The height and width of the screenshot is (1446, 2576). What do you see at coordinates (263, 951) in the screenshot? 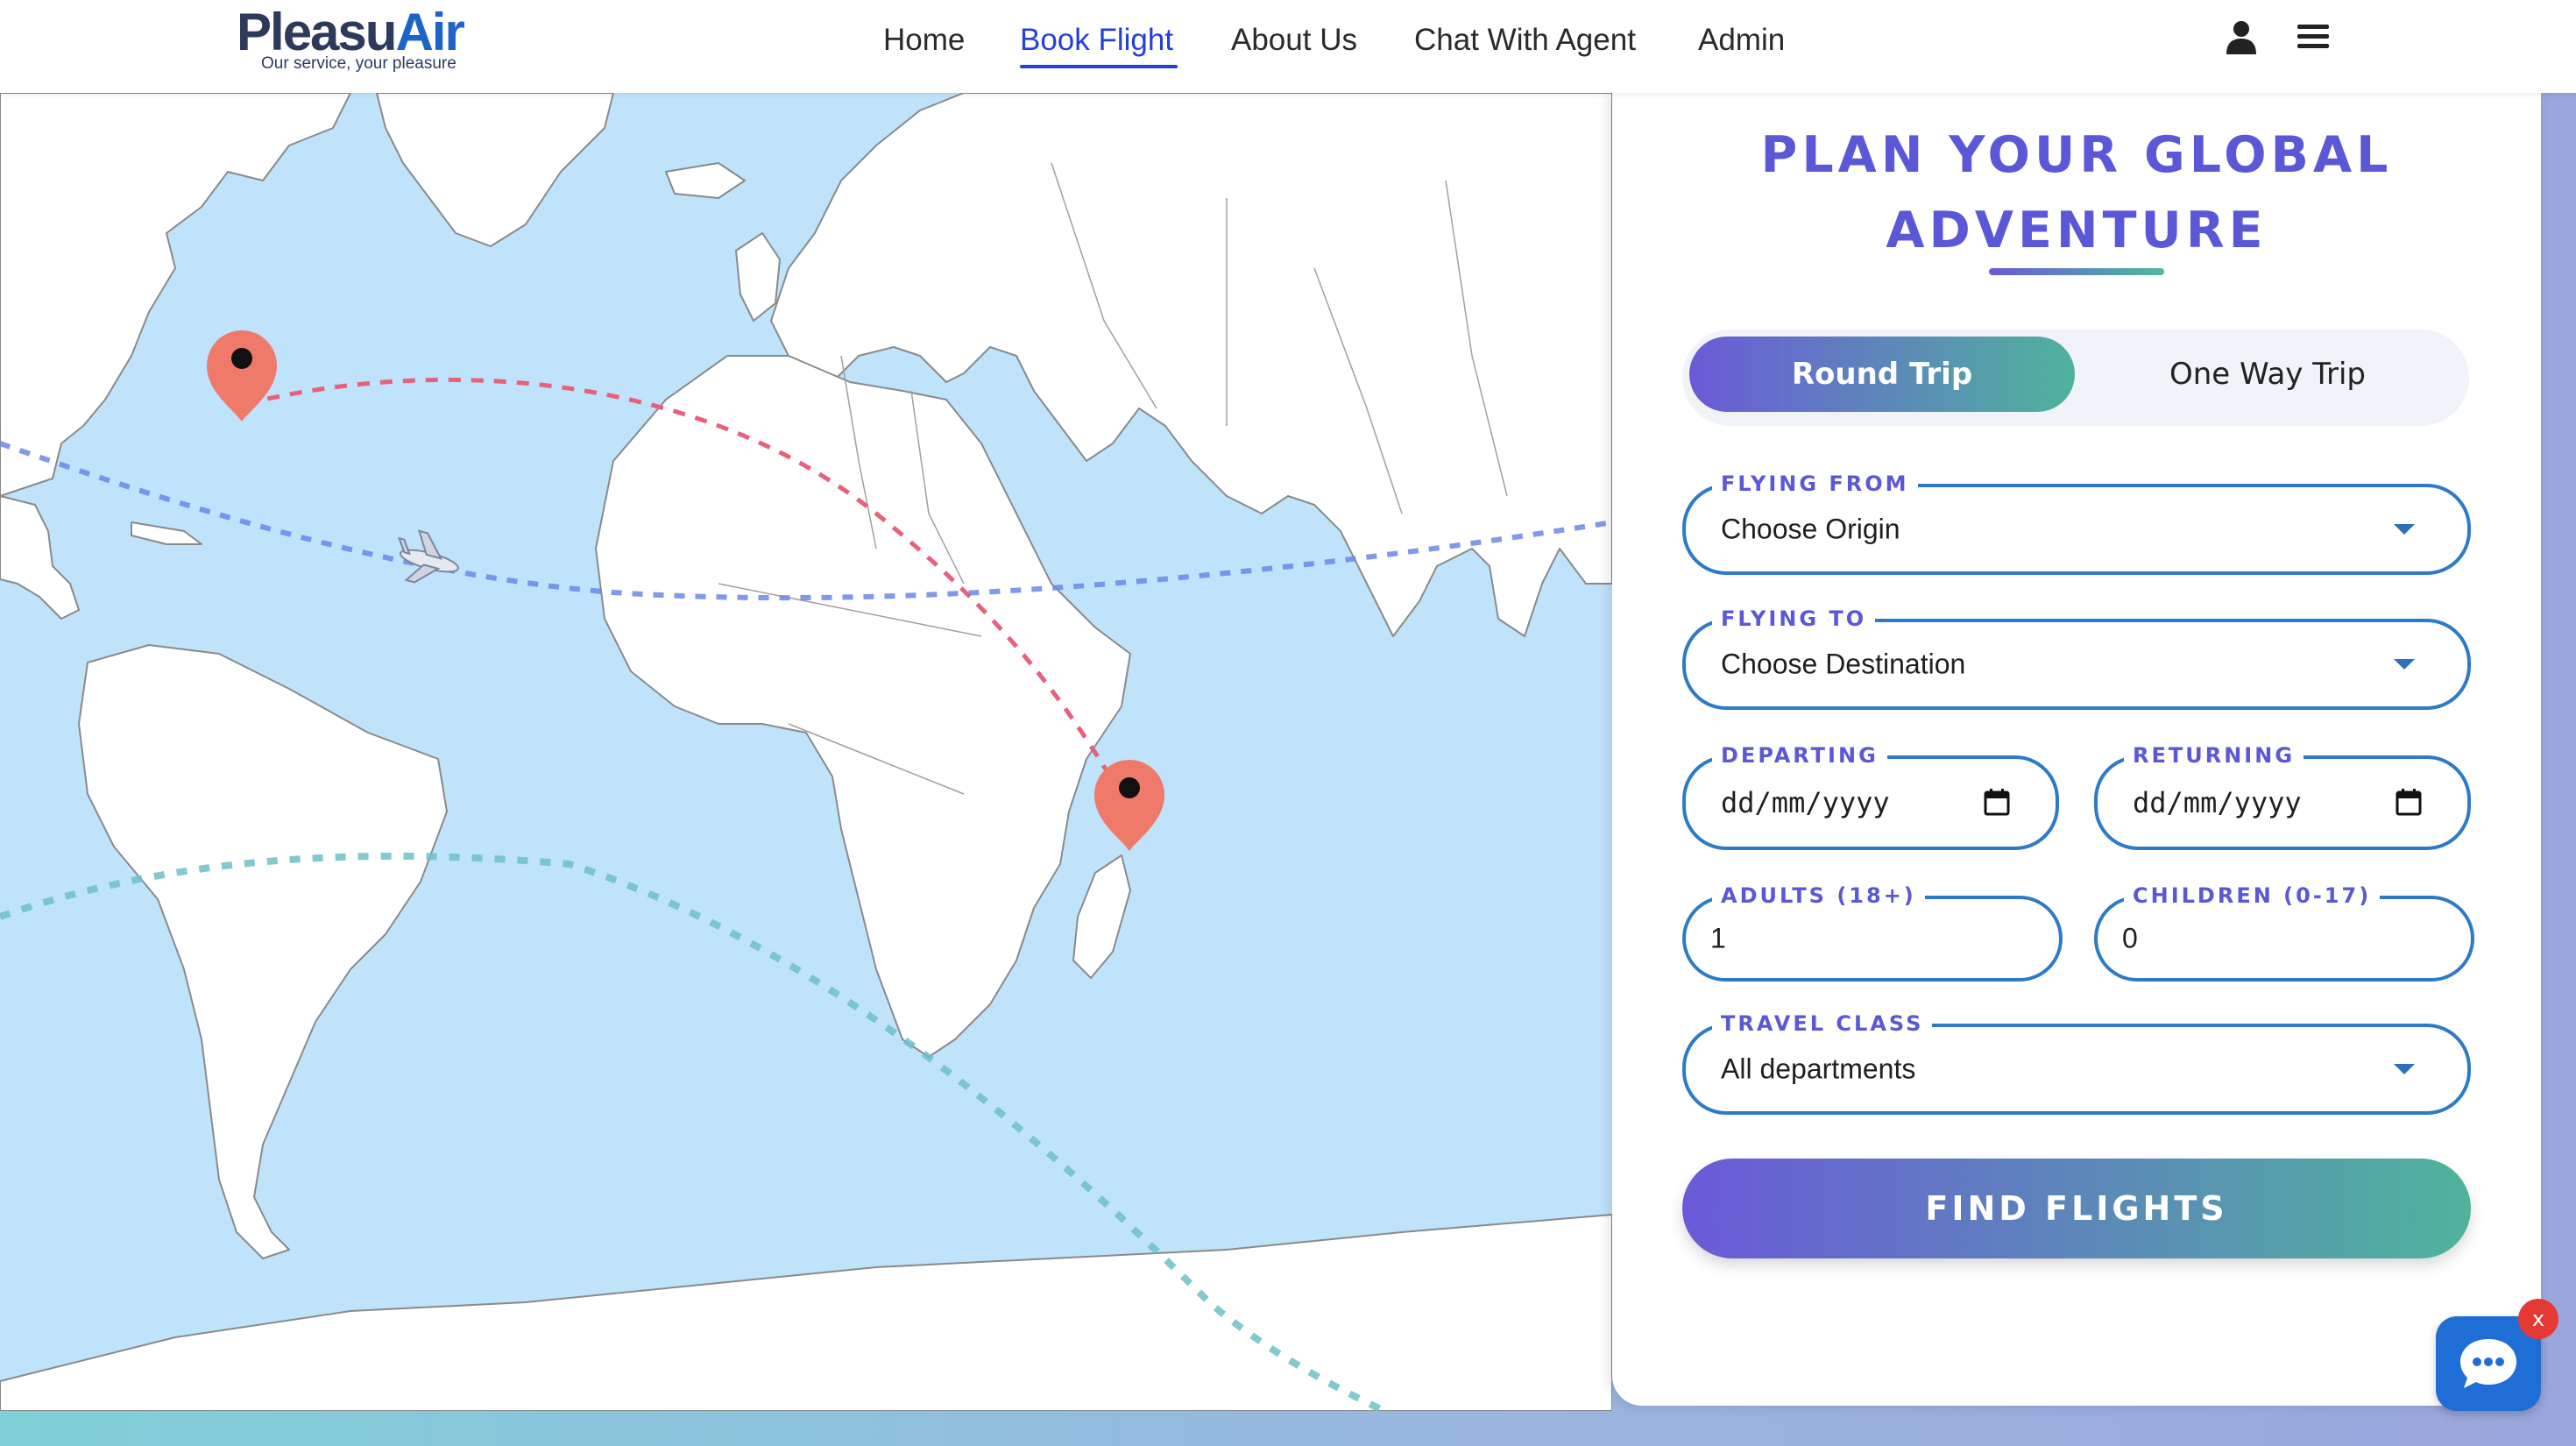
I see `land-south-america` at bounding box center [263, 951].